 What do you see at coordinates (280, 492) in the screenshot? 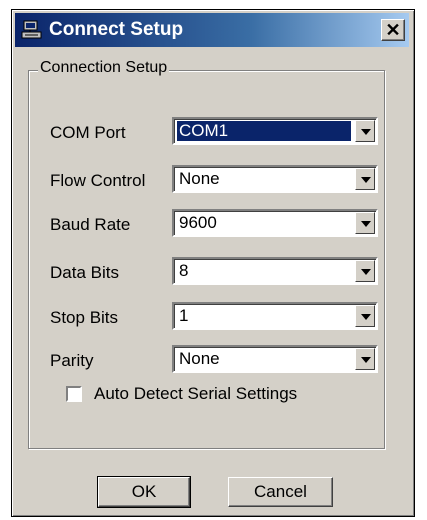
I see `cancel-button: Cancel` at bounding box center [280, 492].